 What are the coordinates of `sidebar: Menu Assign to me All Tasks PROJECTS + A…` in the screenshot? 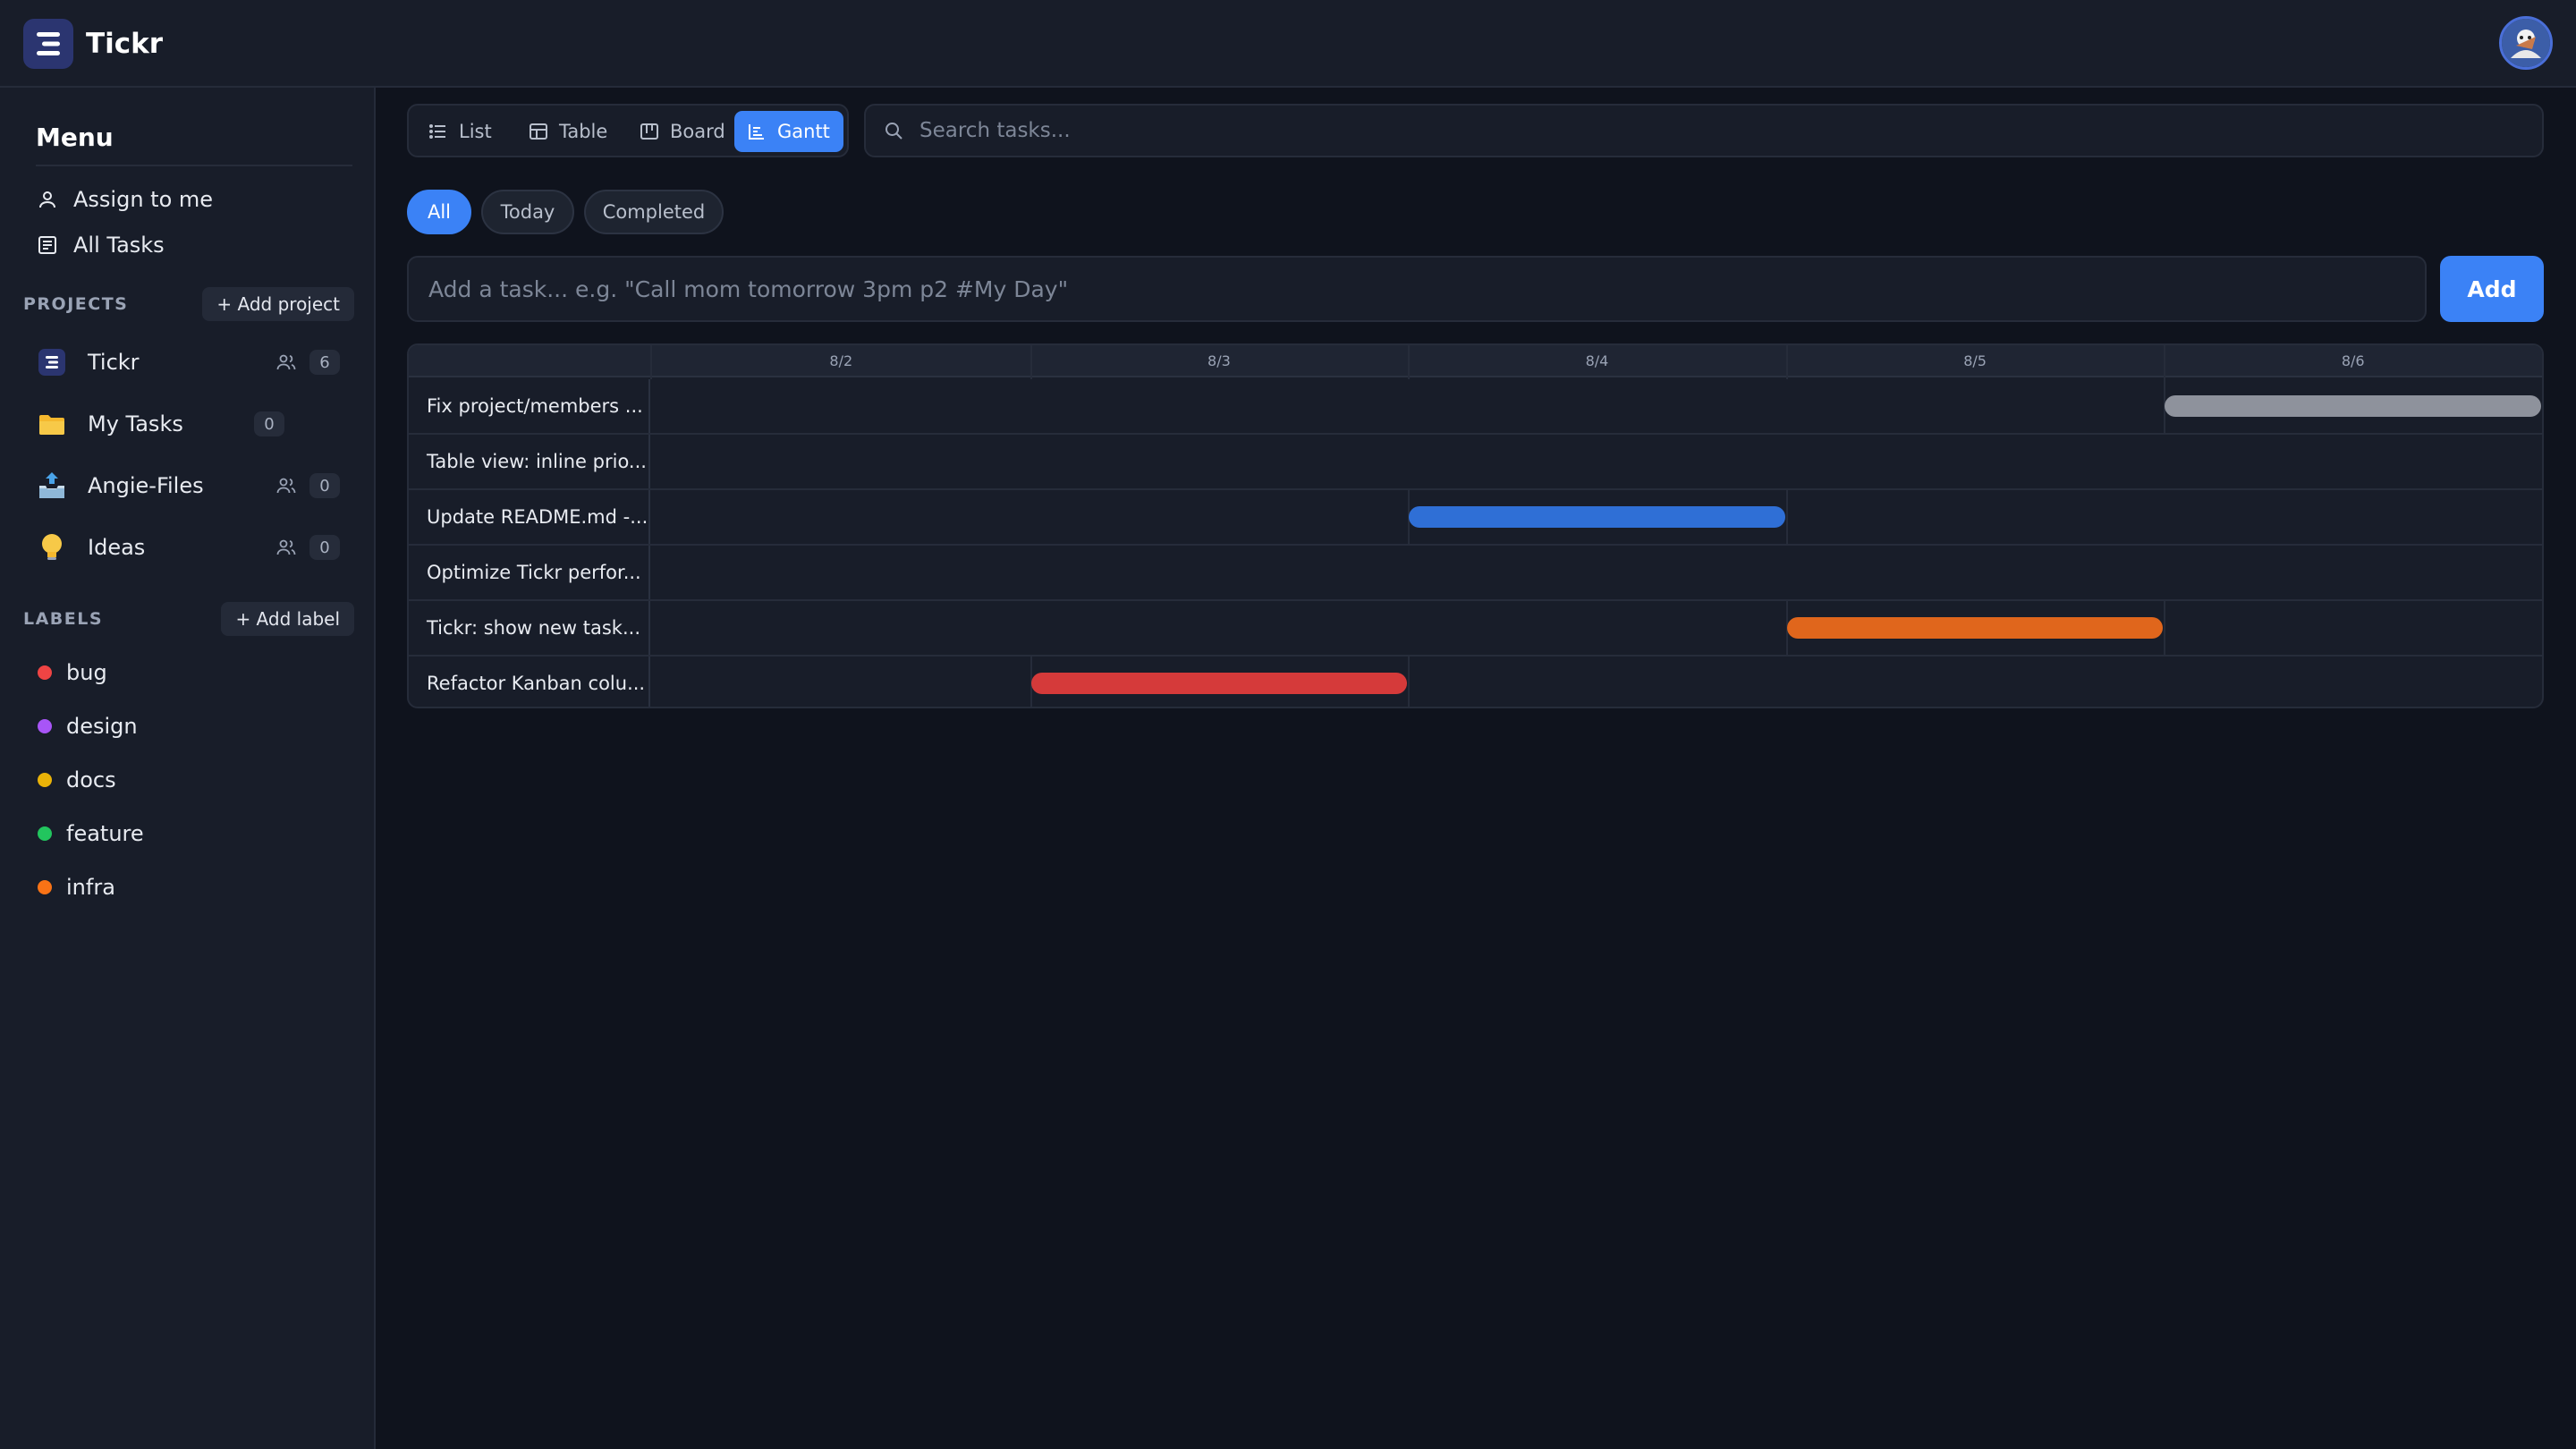 It's located at (188, 768).